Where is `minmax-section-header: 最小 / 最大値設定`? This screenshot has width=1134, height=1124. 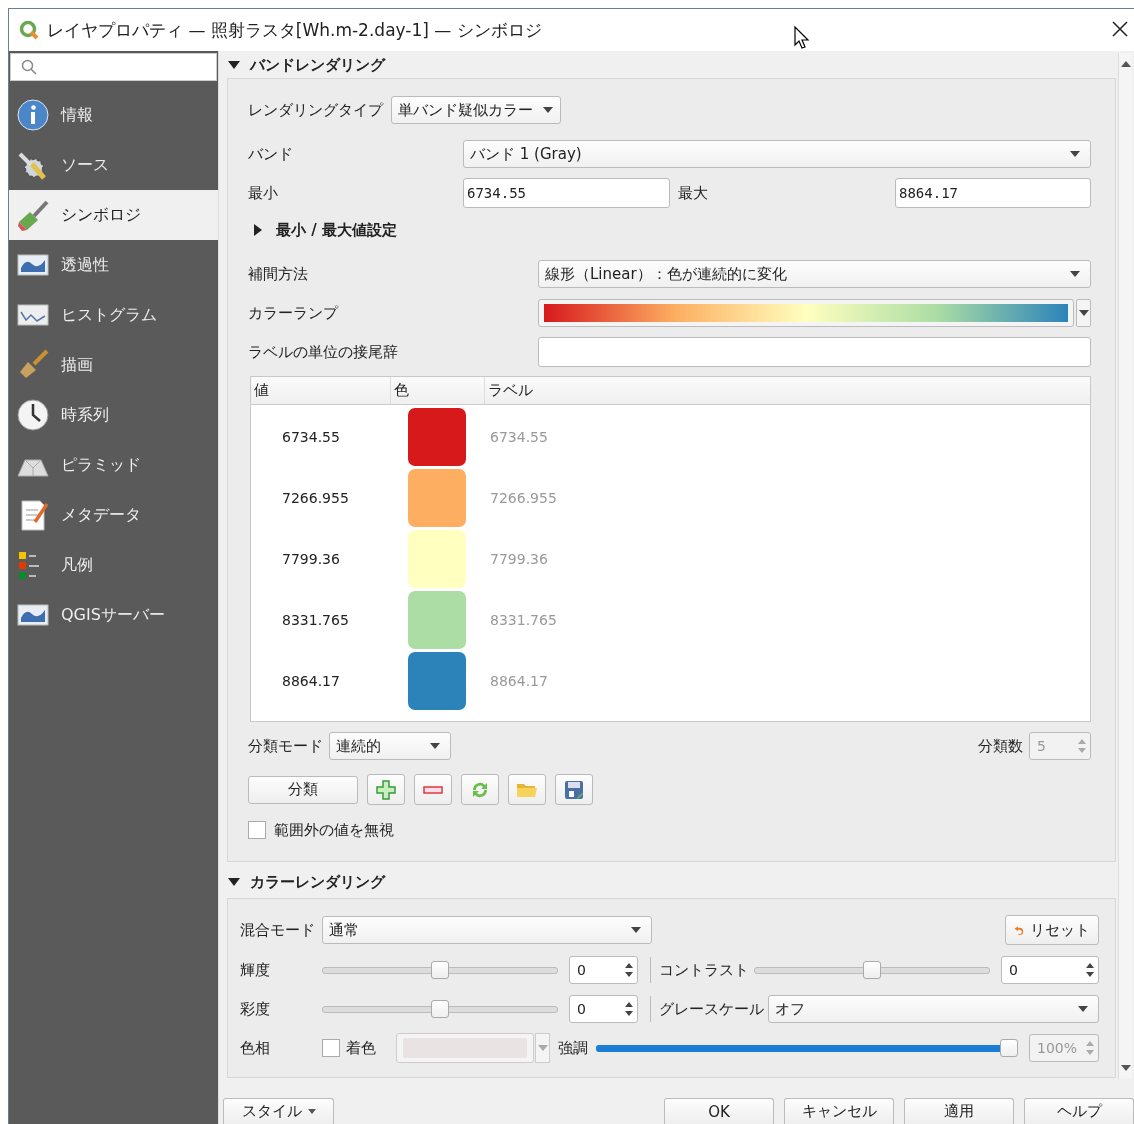
minmax-section-header: 最小 / 最大値設定 is located at coordinates (669, 230).